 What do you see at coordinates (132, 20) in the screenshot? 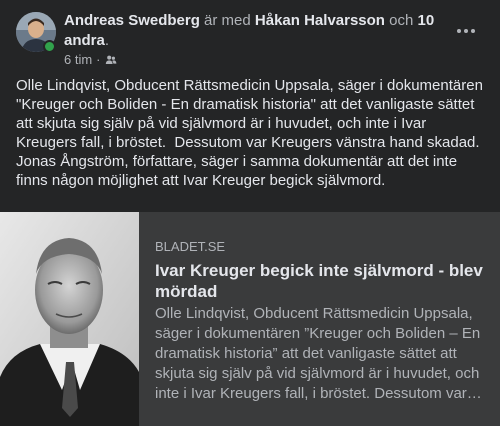
I see `author-name: Andreas Swedberg` at bounding box center [132, 20].